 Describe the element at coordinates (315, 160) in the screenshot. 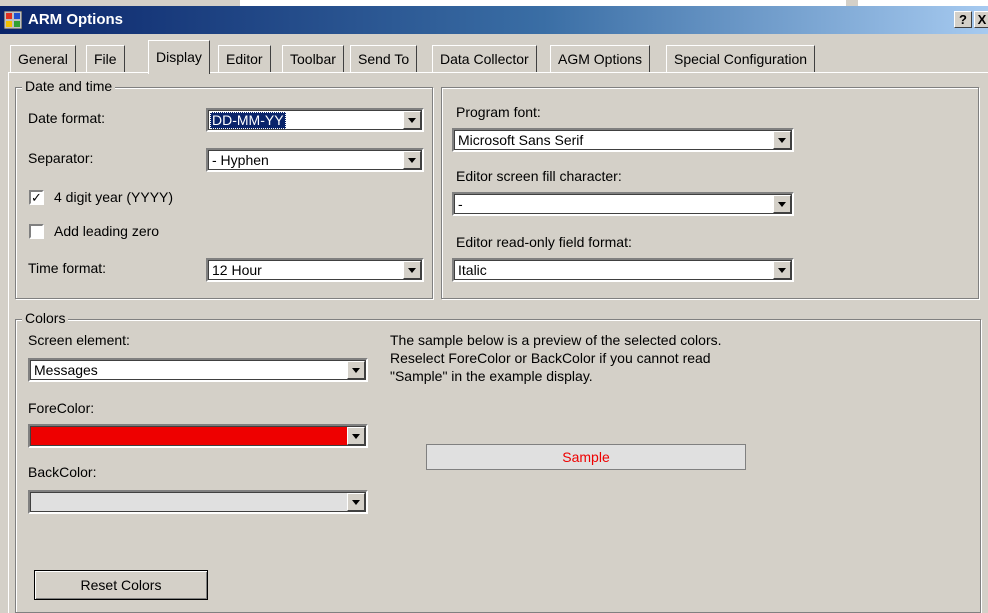

I see `separator-combo: - Hyphen` at that location.